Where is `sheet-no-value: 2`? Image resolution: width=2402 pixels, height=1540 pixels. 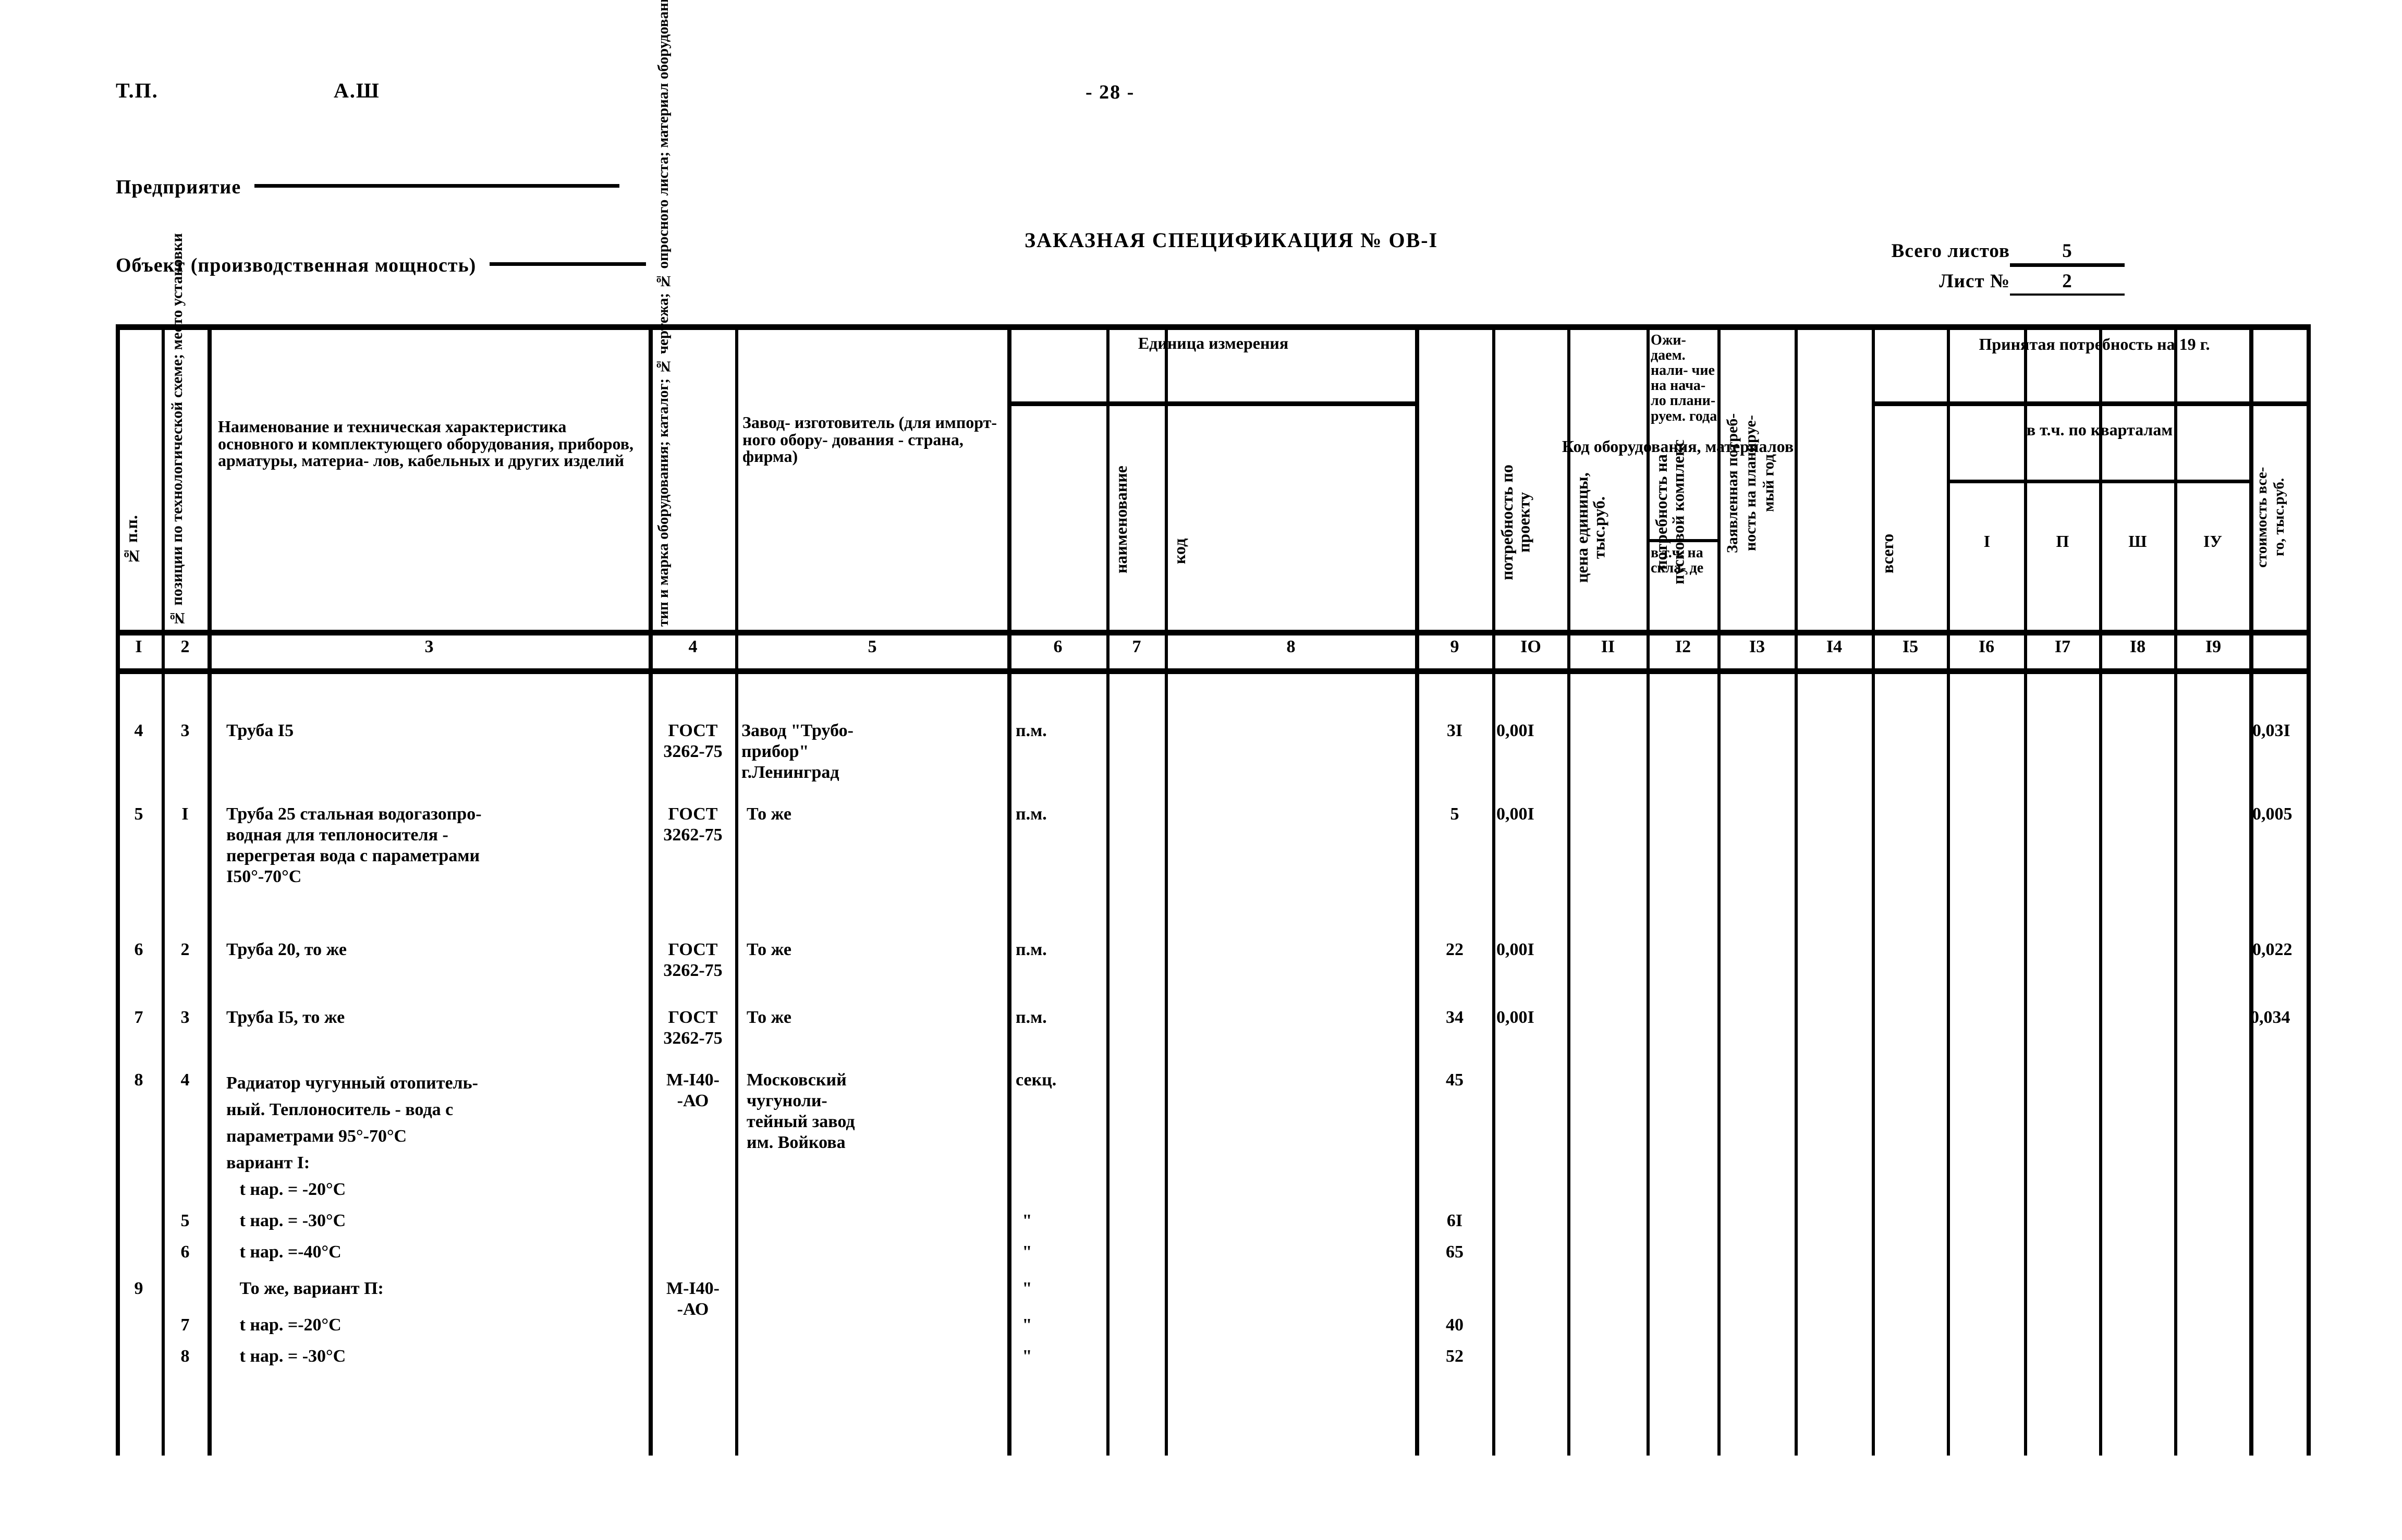 sheet-no-value: 2 is located at coordinates (2067, 283).